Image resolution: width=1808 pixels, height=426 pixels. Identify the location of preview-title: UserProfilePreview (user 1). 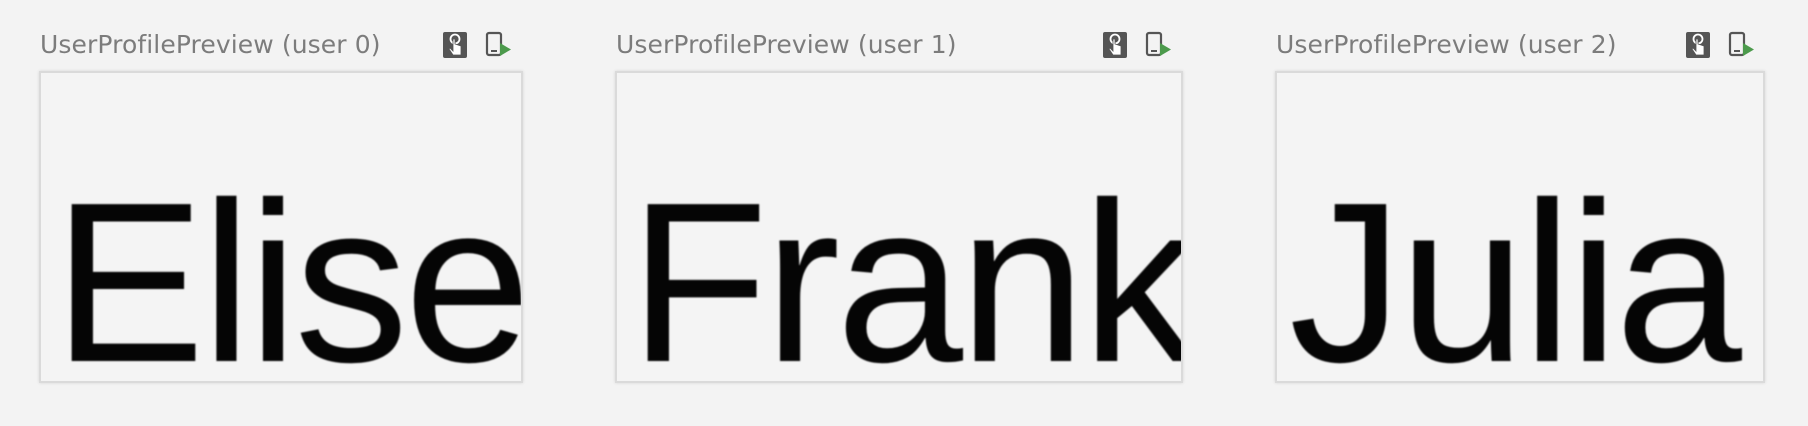
(786, 44).